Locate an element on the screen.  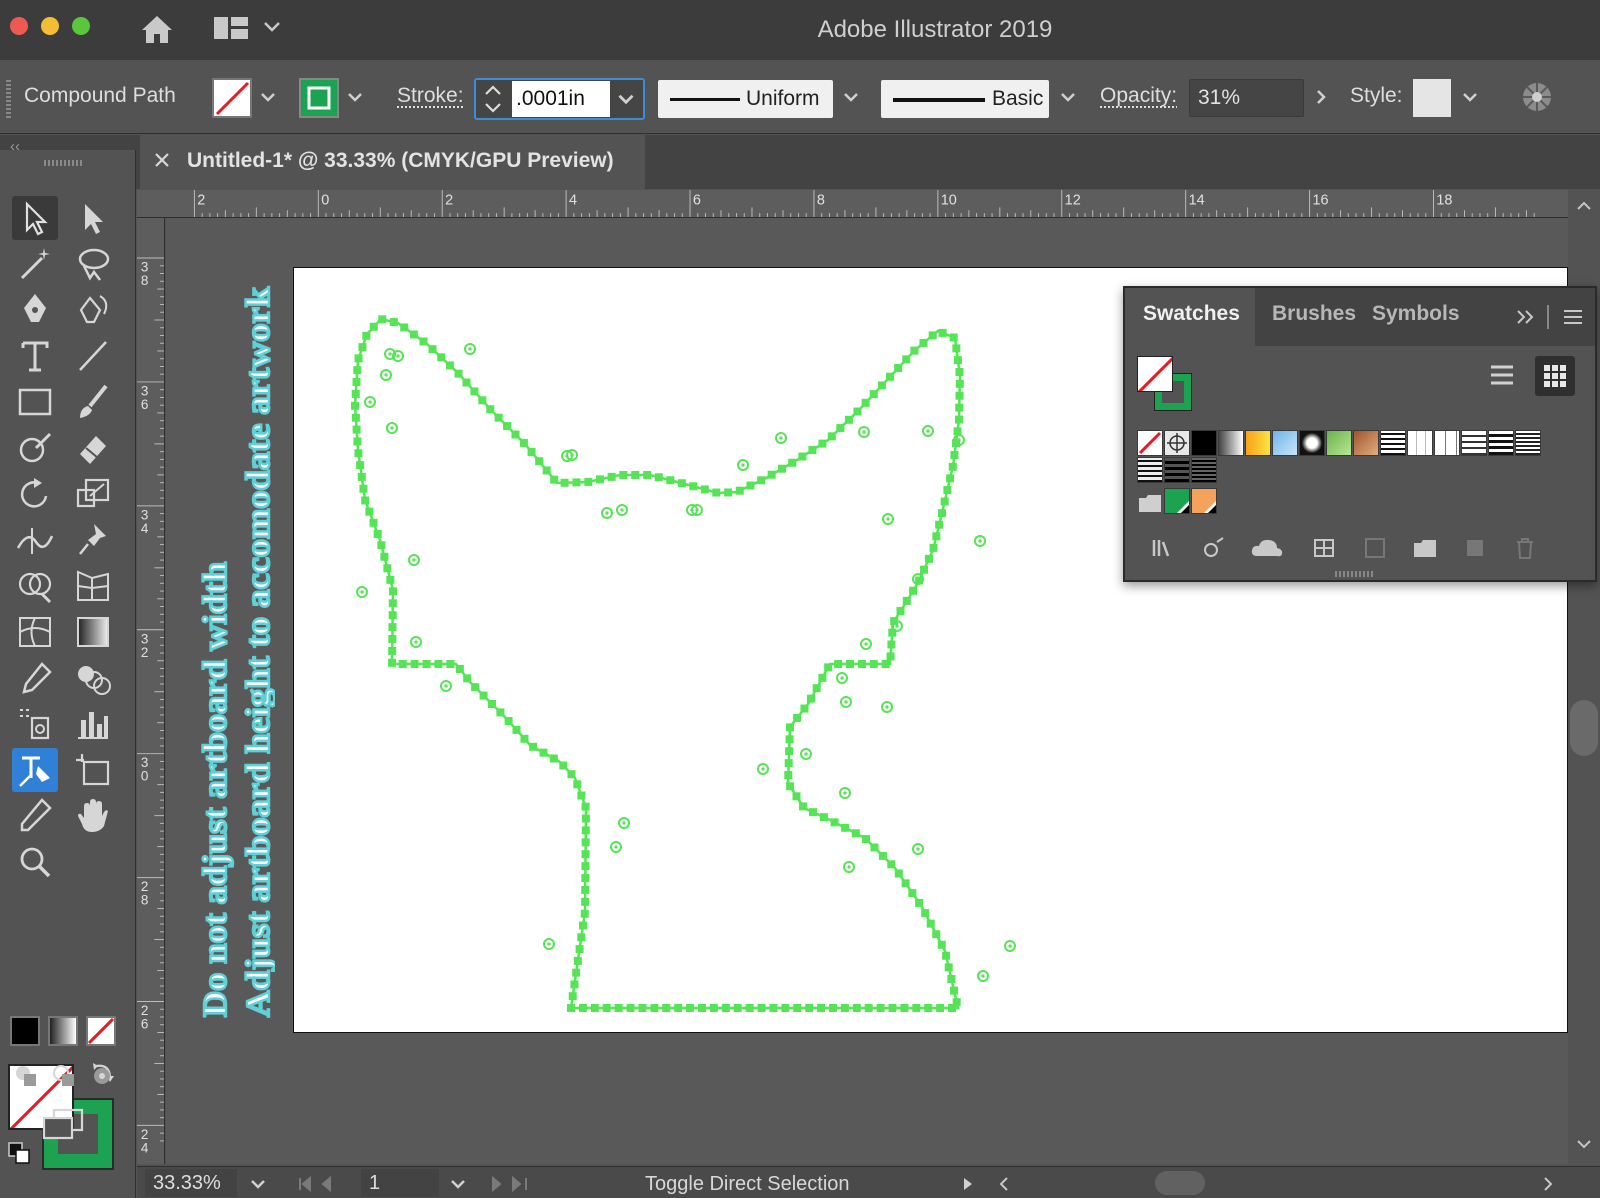
horizontal-scroll-thumb is located at coordinates (1180, 1183).